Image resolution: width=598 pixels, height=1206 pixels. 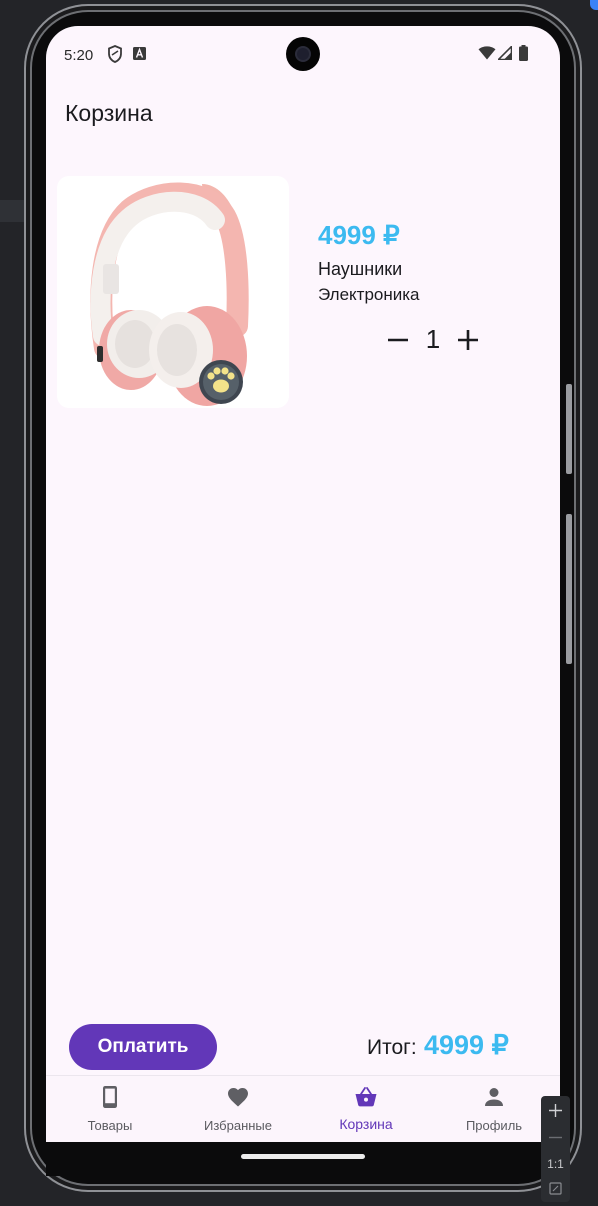 I want to click on vpn-shield-icon, so click(x=115, y=54).